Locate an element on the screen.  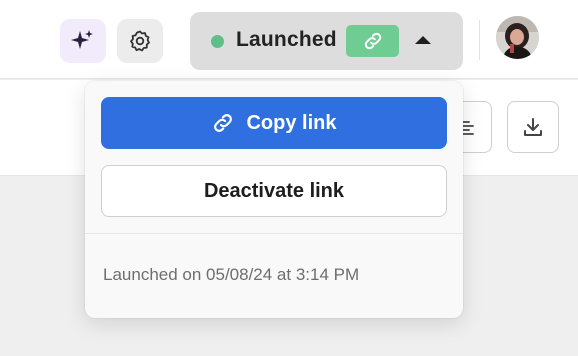
launch-status-button: Launched is located at coordinates (326, 41).